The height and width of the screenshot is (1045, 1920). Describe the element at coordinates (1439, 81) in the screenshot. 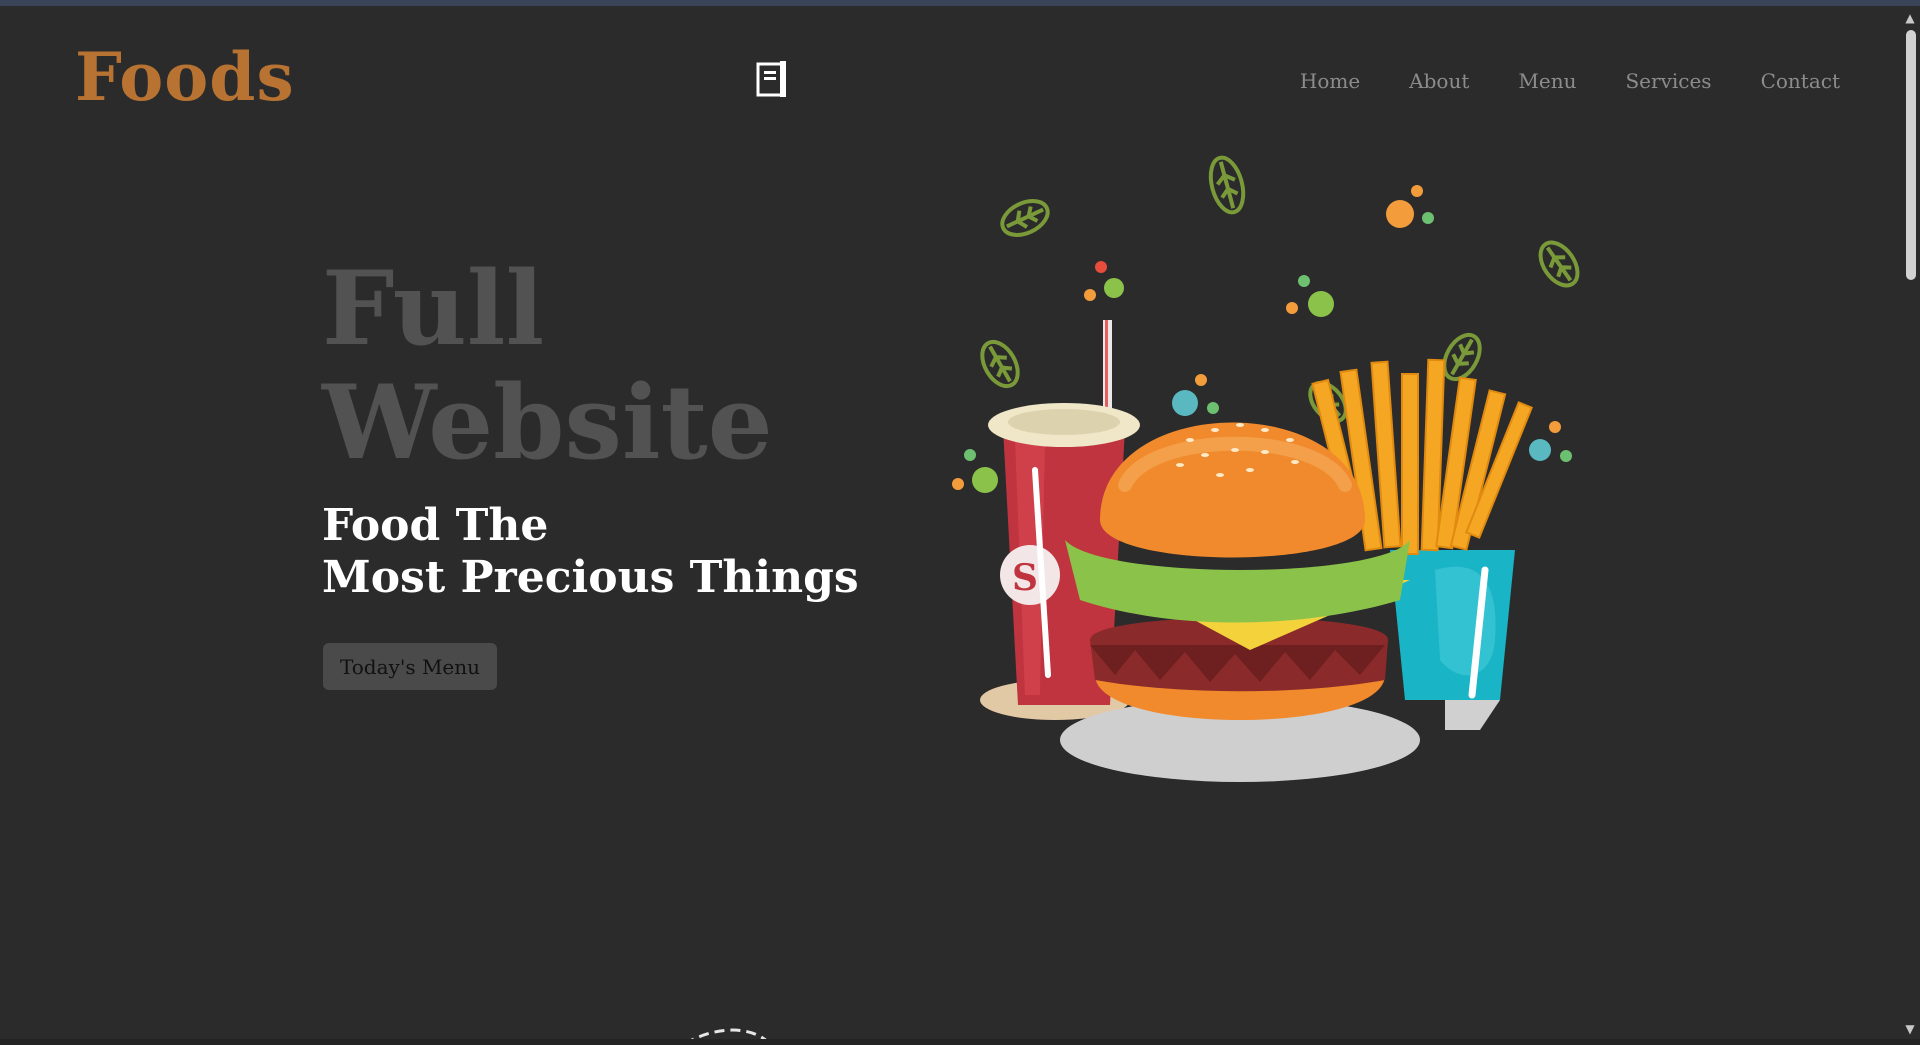

I see `nav-about: About` at that location.